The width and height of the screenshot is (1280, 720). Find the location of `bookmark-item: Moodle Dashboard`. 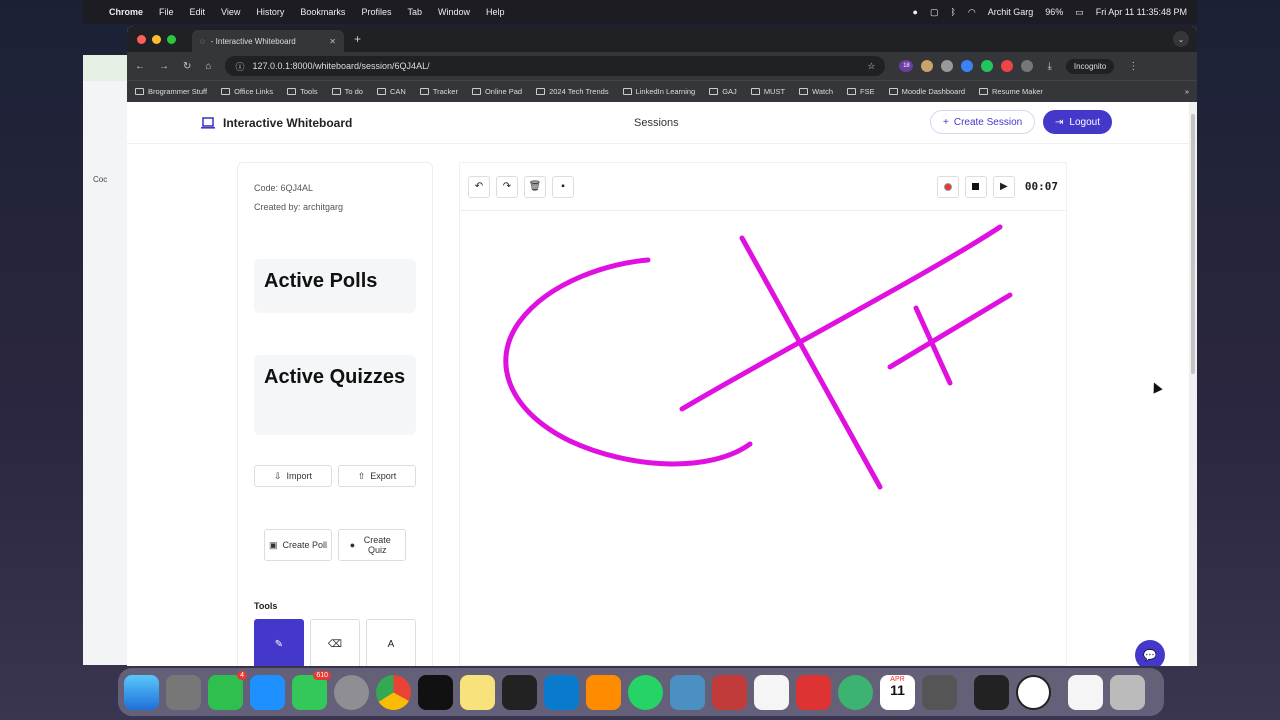

bookmark-item: Moodle Dashboard is located at coordinates (926, 91).